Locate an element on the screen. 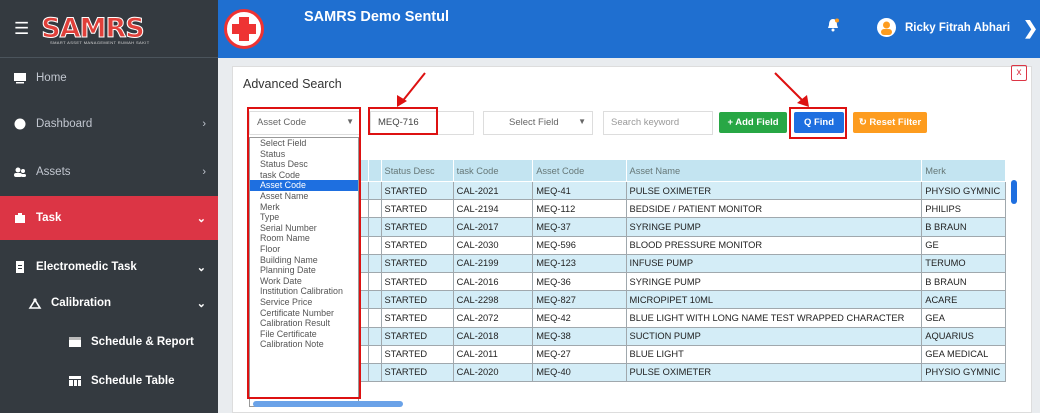  hospital-logo is located at coordinates (244, 29).